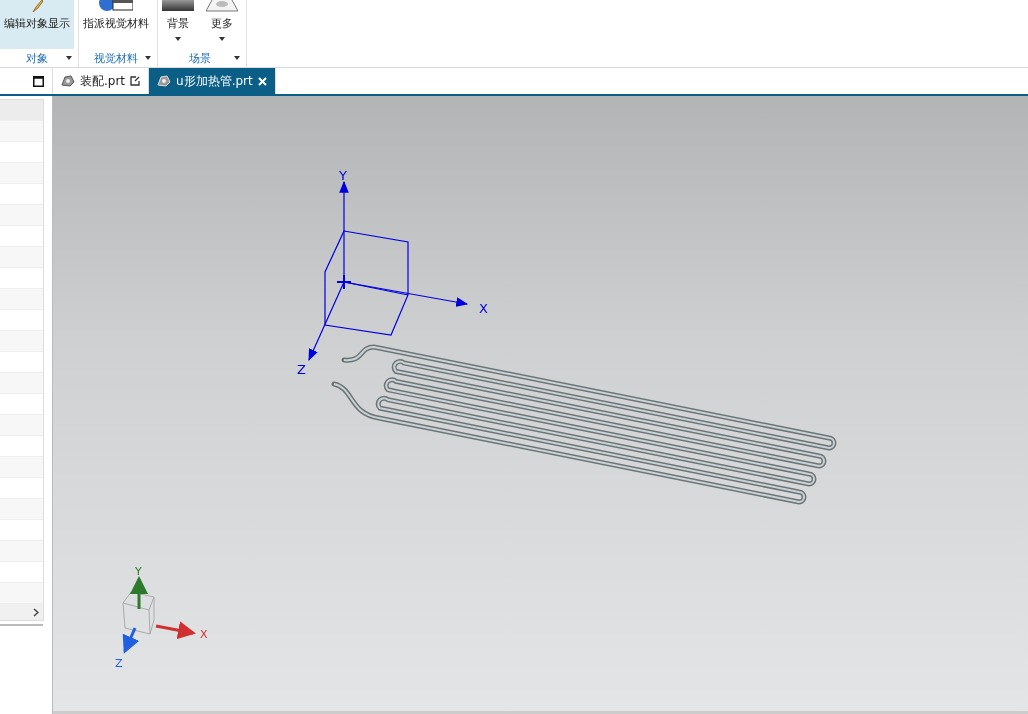 The image size is (1028, 714). I want to click on ribbon-button: 更多, so click(222, 24).